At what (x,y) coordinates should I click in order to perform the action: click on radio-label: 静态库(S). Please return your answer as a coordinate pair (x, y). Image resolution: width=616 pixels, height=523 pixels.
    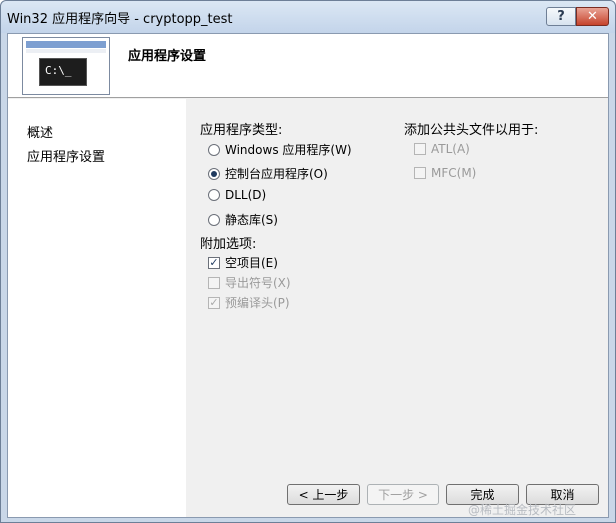
    Looking at the image, I should click on (251, 220).